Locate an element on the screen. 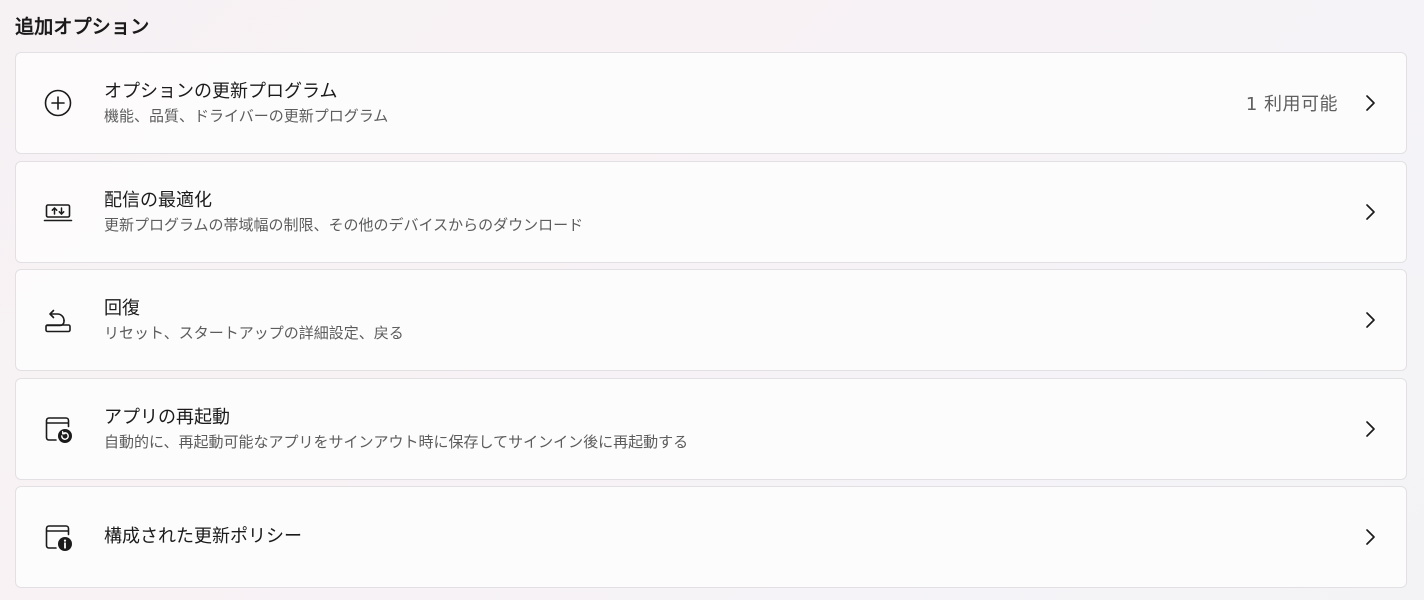 The image size is (1424, 600). recovery-title: 回復 is located at coordinates (122, 308).